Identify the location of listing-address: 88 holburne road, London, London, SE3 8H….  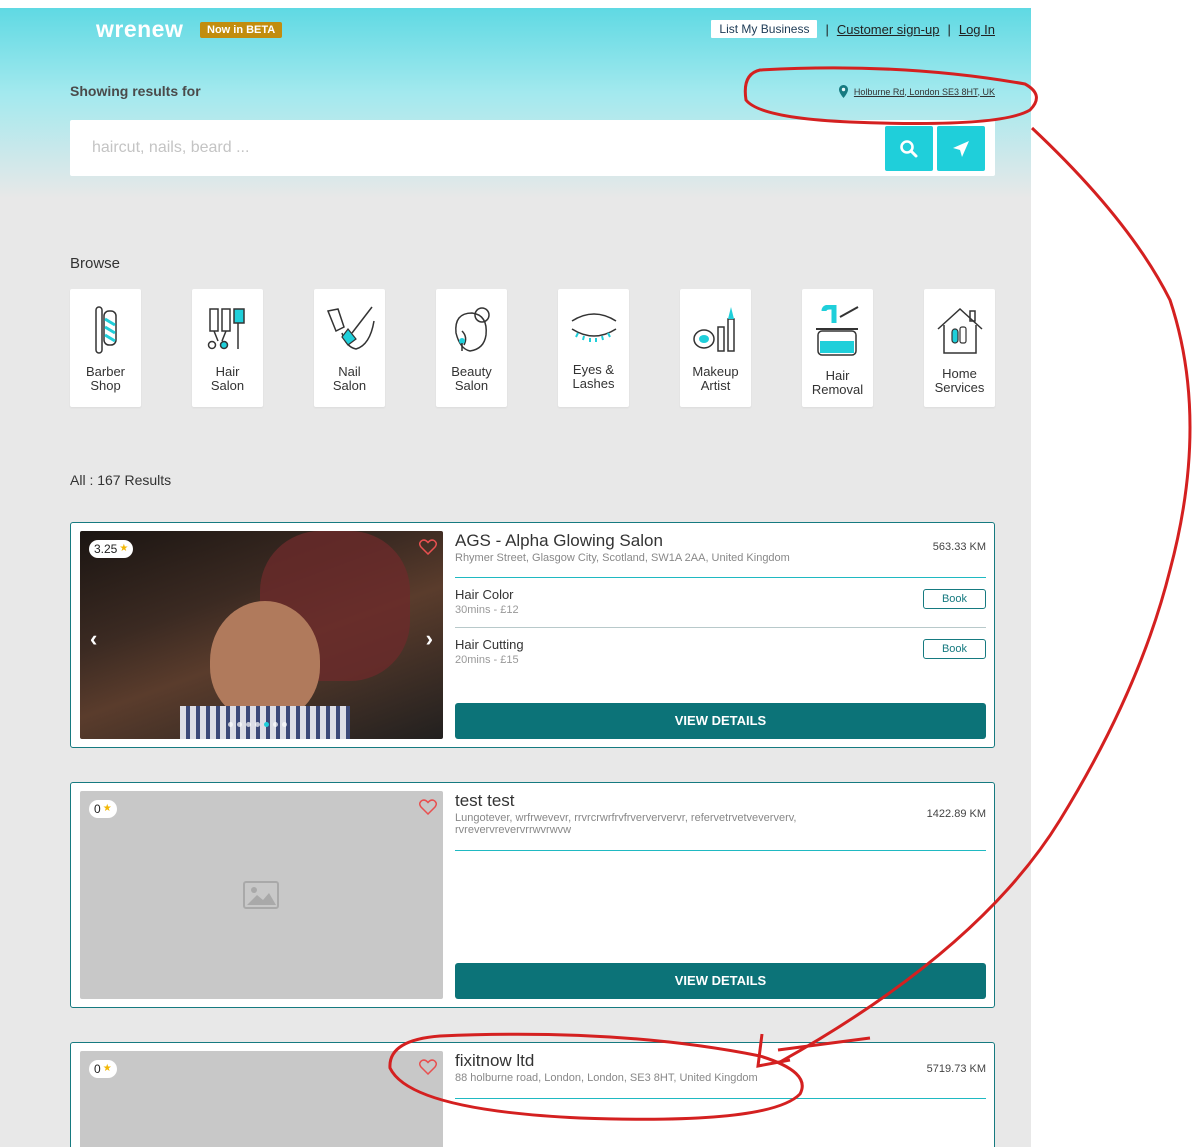
(606, 1078).